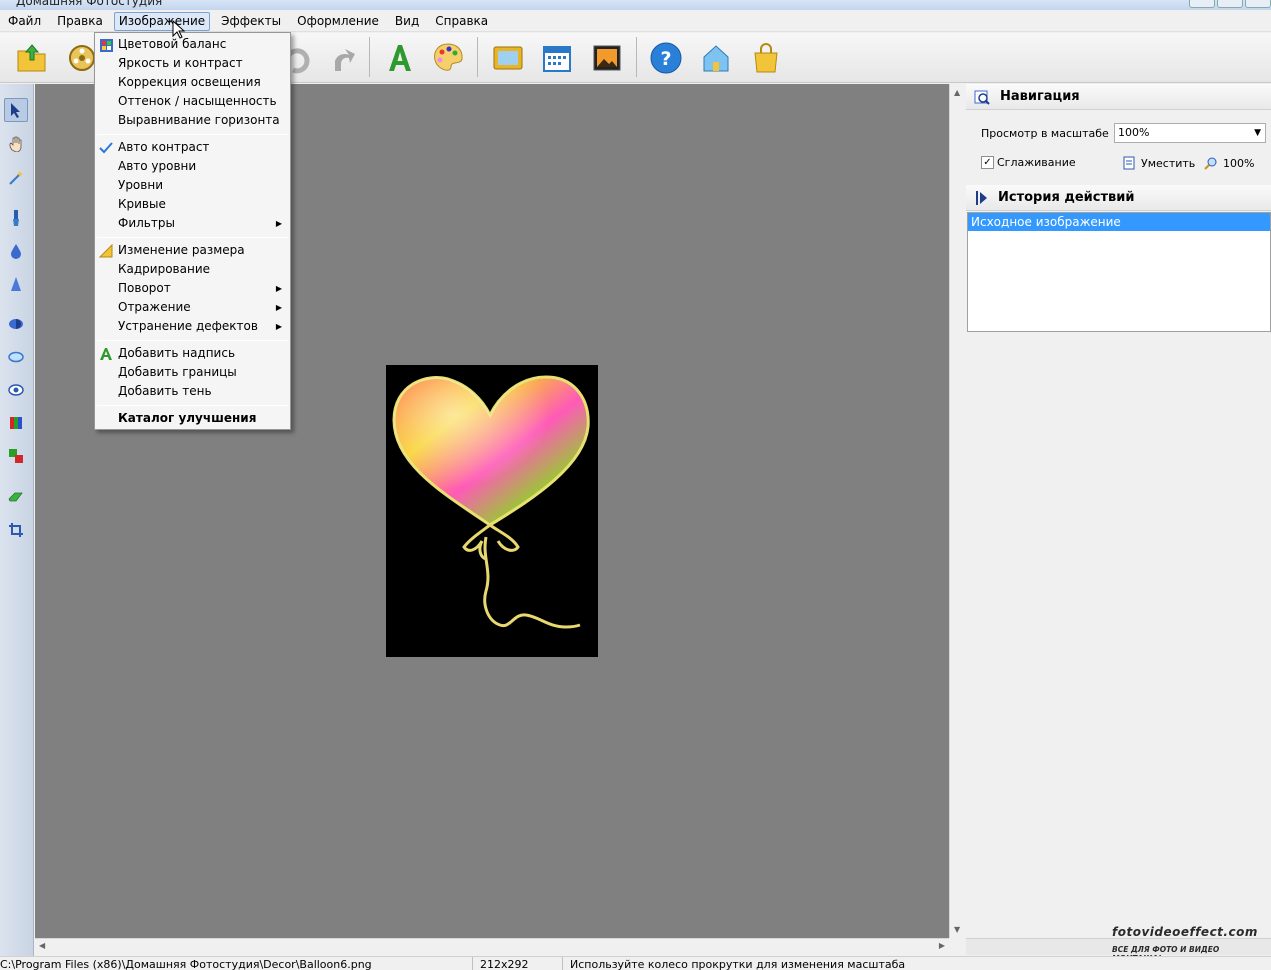  I want to click on color-bars-icon, so click(16, 423).